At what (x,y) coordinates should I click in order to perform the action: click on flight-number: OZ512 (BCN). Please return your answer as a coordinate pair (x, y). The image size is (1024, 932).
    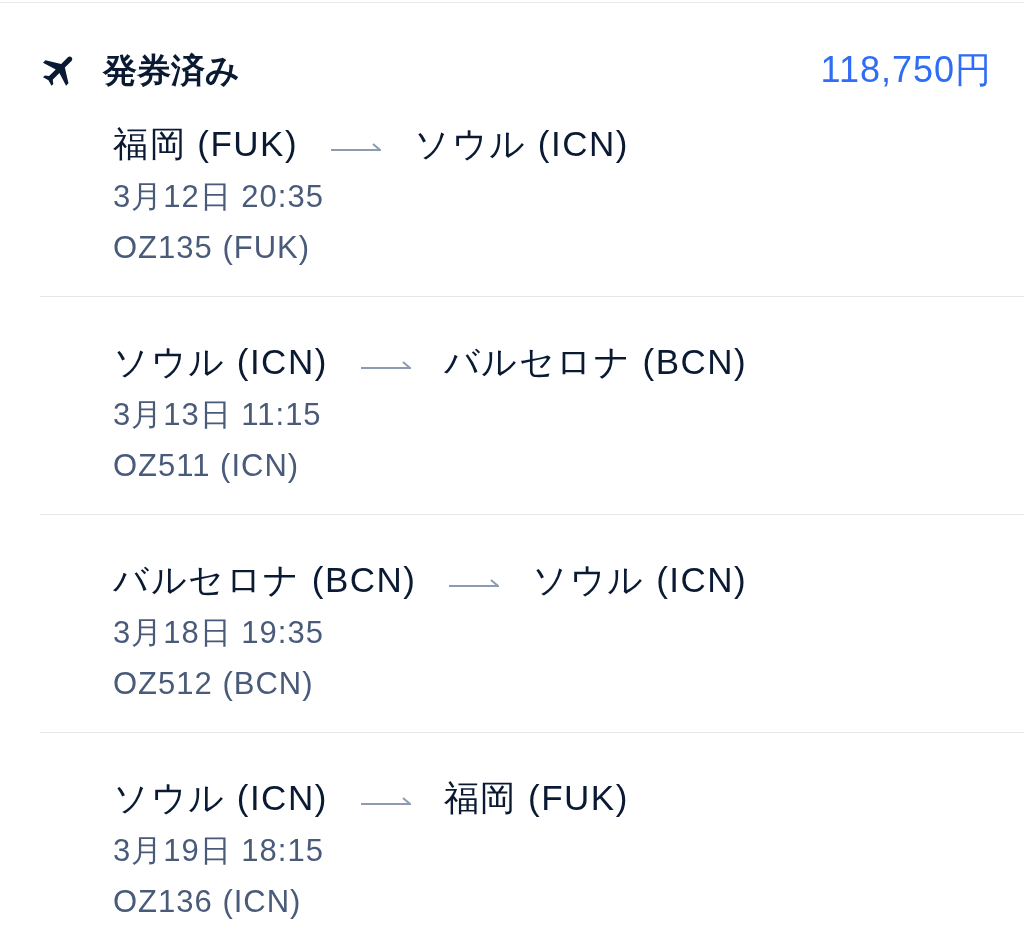
    Looking at the image, I should click on (213, 684).